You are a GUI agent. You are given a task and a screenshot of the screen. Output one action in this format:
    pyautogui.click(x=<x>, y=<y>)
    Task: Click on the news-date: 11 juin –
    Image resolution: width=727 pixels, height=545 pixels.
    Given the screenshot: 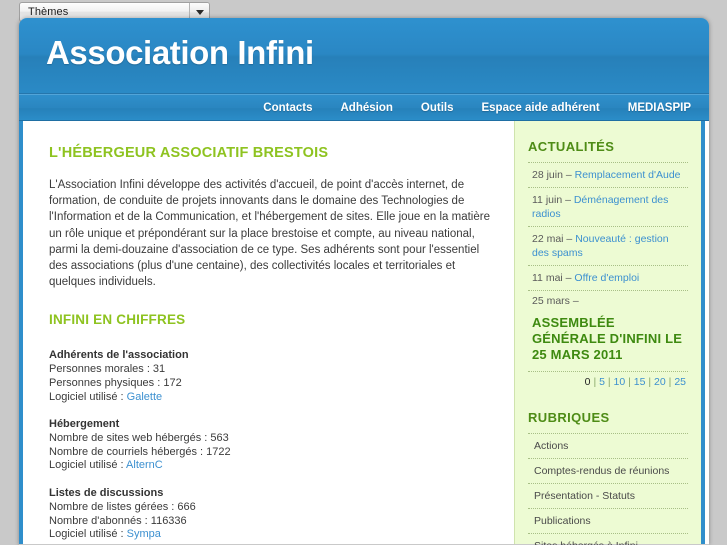 What is the action you would take?
    pyautogui.click(x=553, y=200)
    